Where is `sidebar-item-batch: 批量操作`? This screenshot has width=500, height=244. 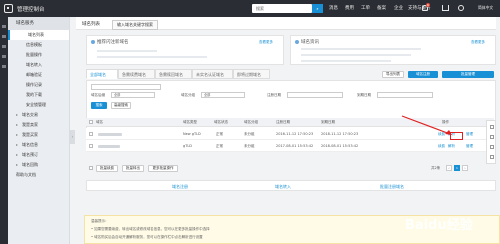
sidebar-item-batch: 批量操作 is located at coordinates (38, 55).